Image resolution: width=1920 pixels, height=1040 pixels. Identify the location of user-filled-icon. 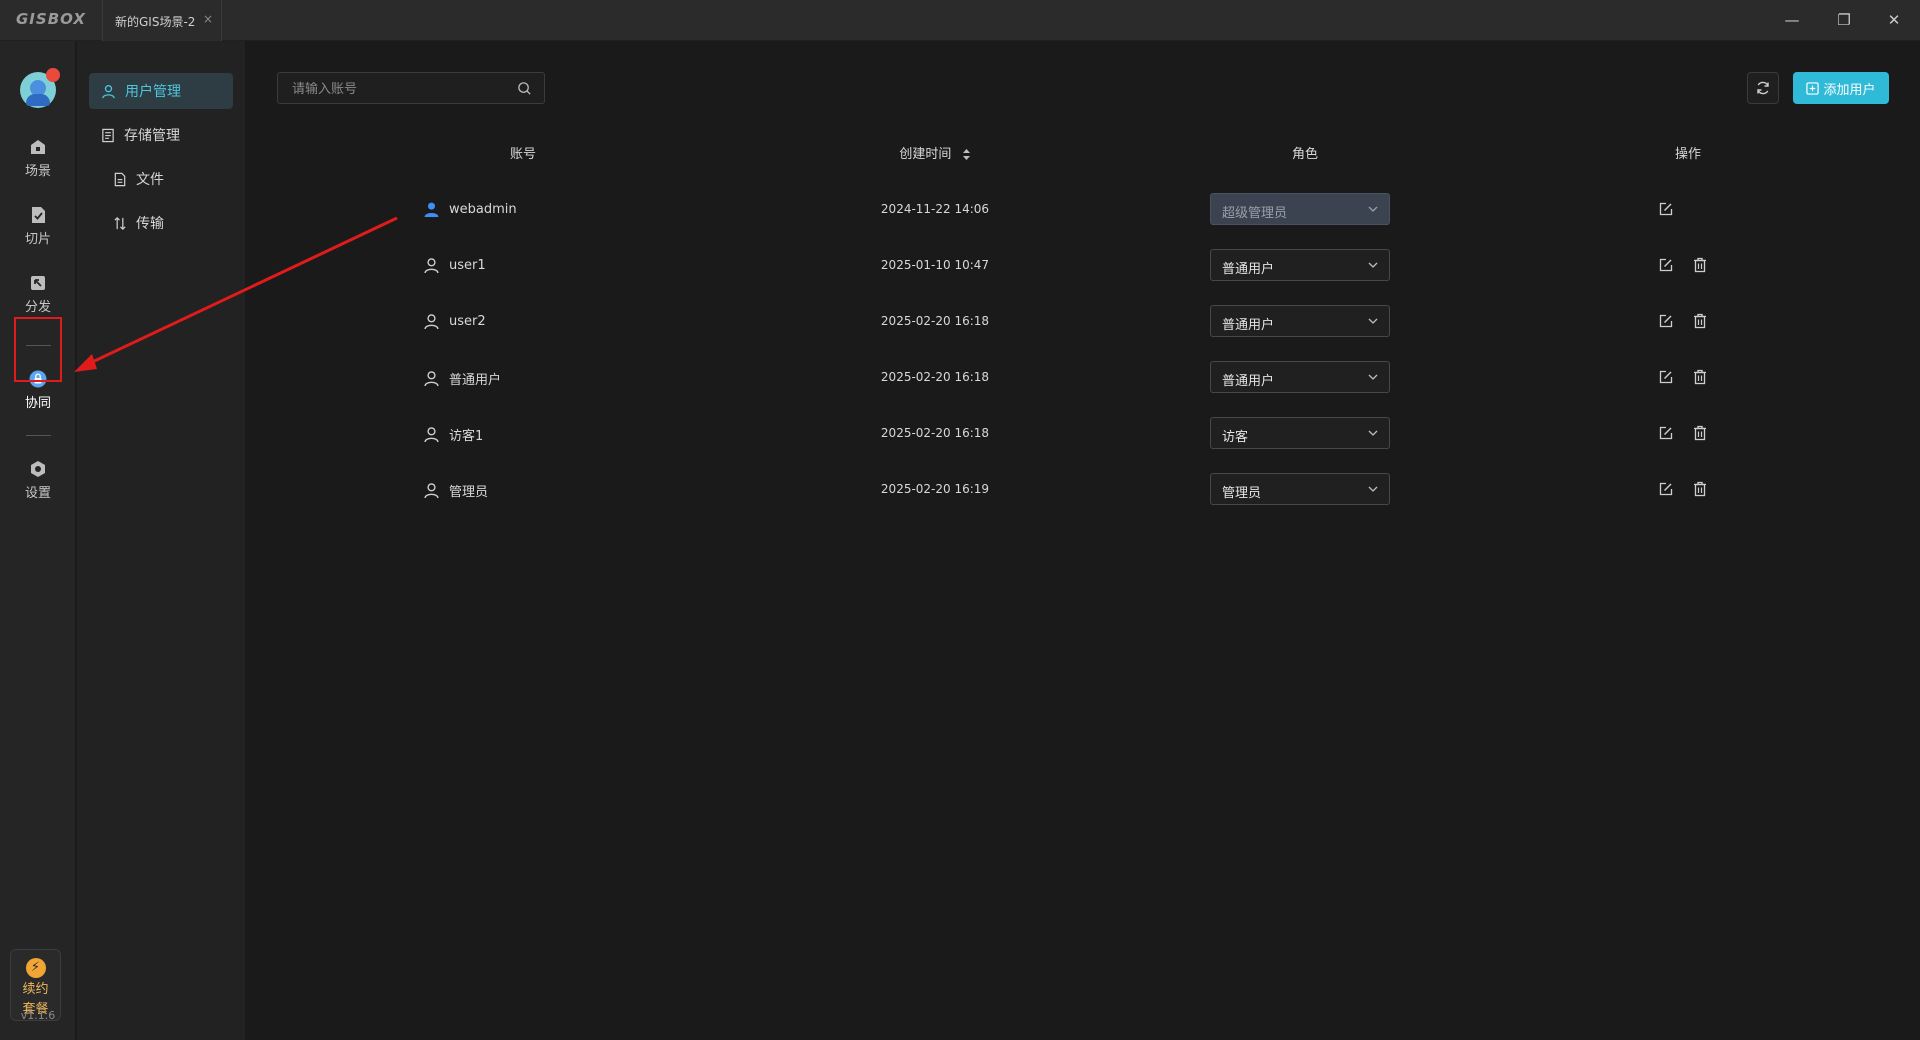
(431, 209).